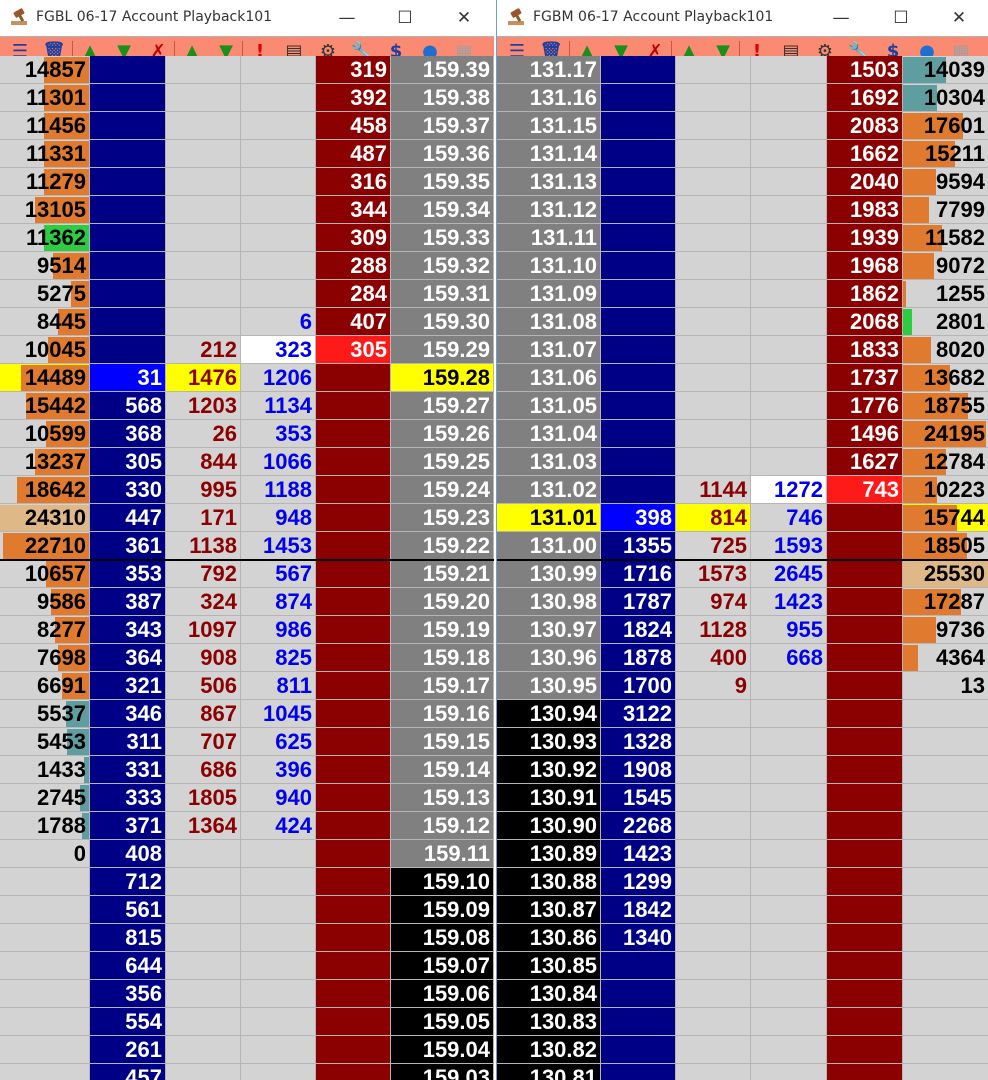 The width and height of the screenshot is (988, 1080). Describe the element at coordinates (203, 378) in the screenshot. I see `sold-cell: 1476` at that location.